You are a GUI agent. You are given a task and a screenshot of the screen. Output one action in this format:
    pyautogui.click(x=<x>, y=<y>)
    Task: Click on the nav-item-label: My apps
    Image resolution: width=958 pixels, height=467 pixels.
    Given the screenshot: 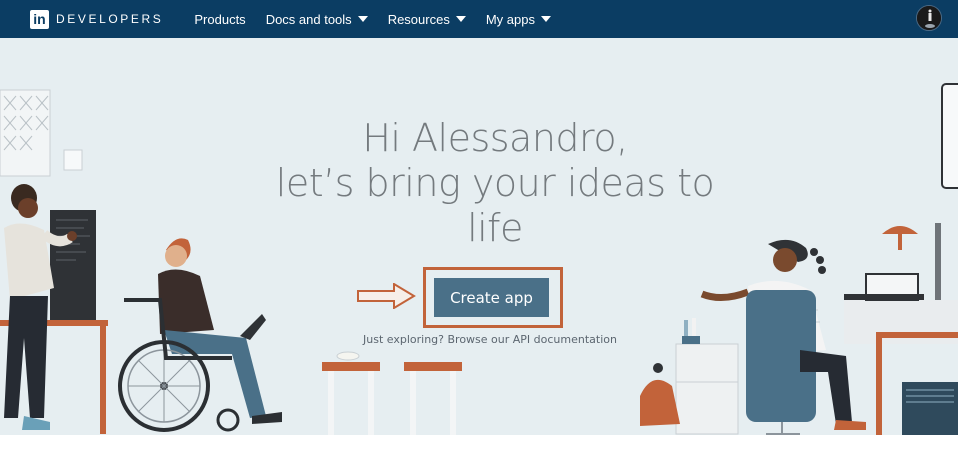 What is the action you would take?
    pyautogui.click(x=510, y=19)
    